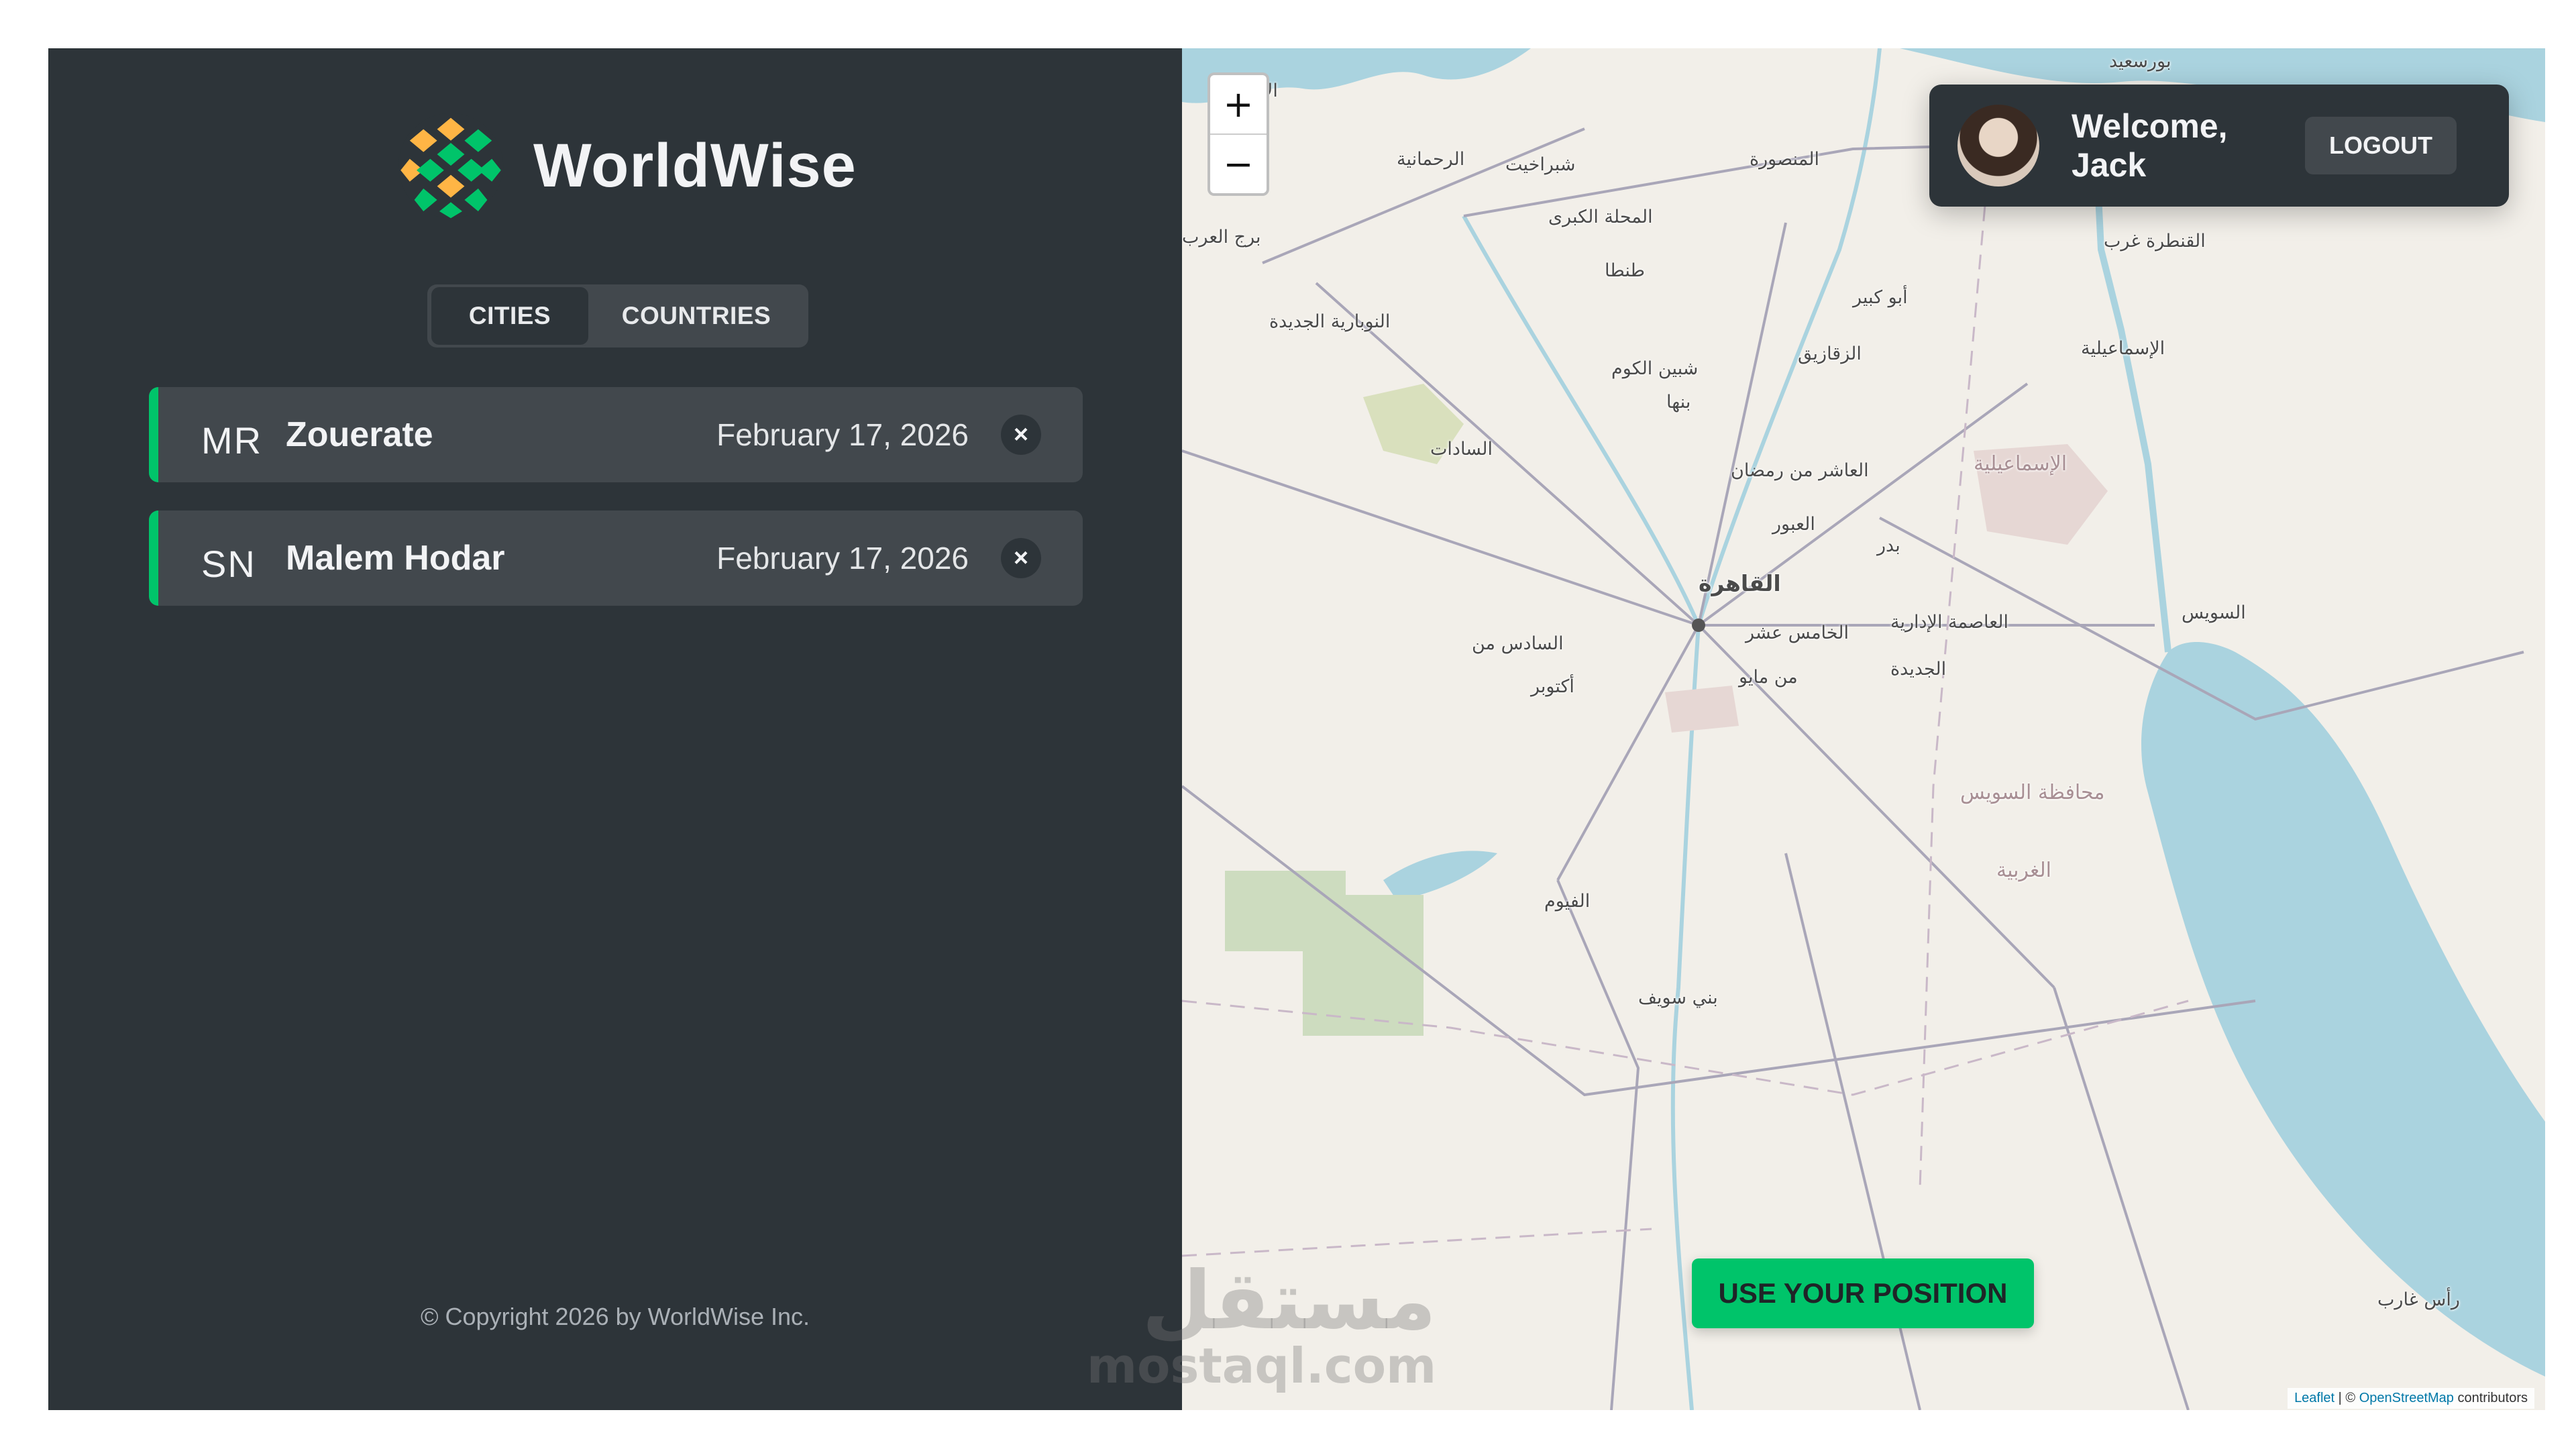  Describe the element at coordinates (509, 316) in the screenshot. I see `tab-cities: CITIES` at that location.